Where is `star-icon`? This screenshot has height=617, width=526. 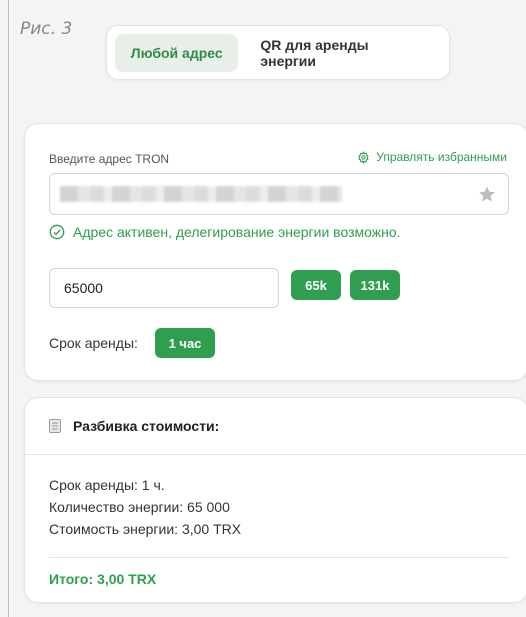
star-icon is located at coordinates (487, 194).